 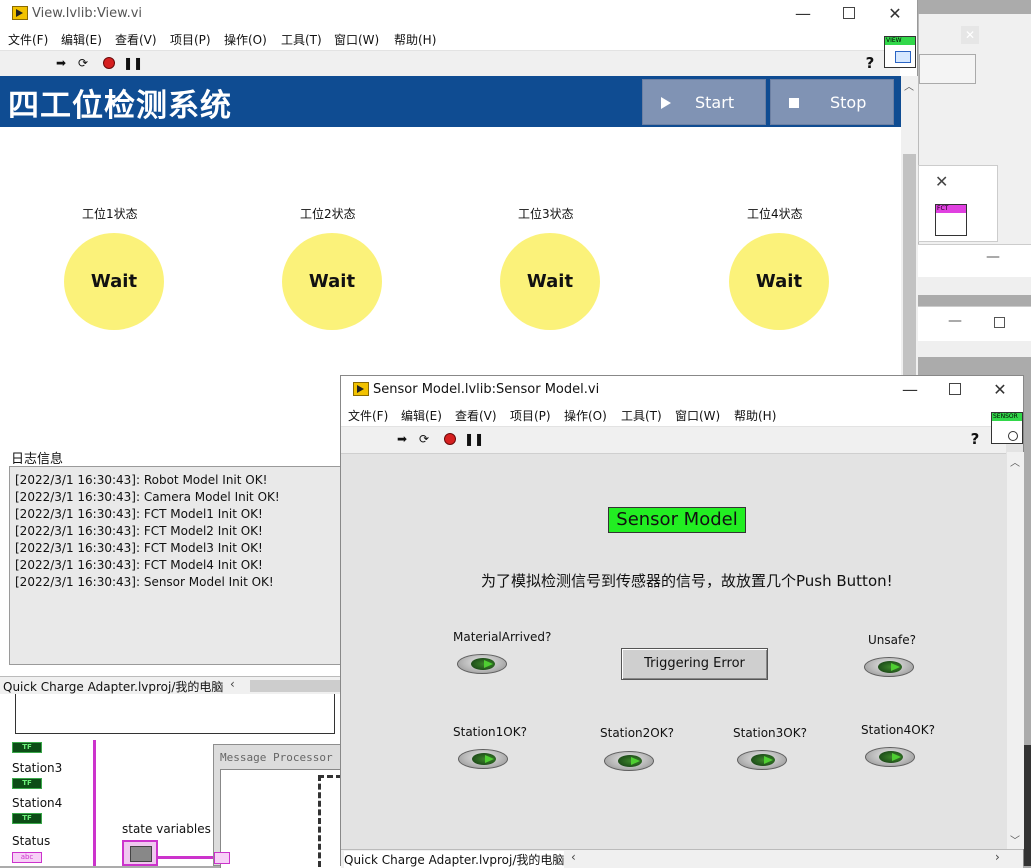 What do you see at coordinates (997, 857) in the screenshot?
I see `scroll-right-icon: ›` at bounding box center [997, 857].